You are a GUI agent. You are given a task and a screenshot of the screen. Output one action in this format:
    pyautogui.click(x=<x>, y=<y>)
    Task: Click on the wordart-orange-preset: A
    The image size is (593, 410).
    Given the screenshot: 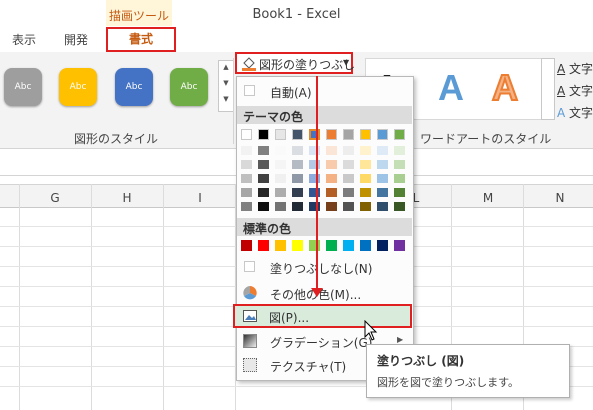 What is the action you would take?
    pyautogui.click(x=505, y=87)
    